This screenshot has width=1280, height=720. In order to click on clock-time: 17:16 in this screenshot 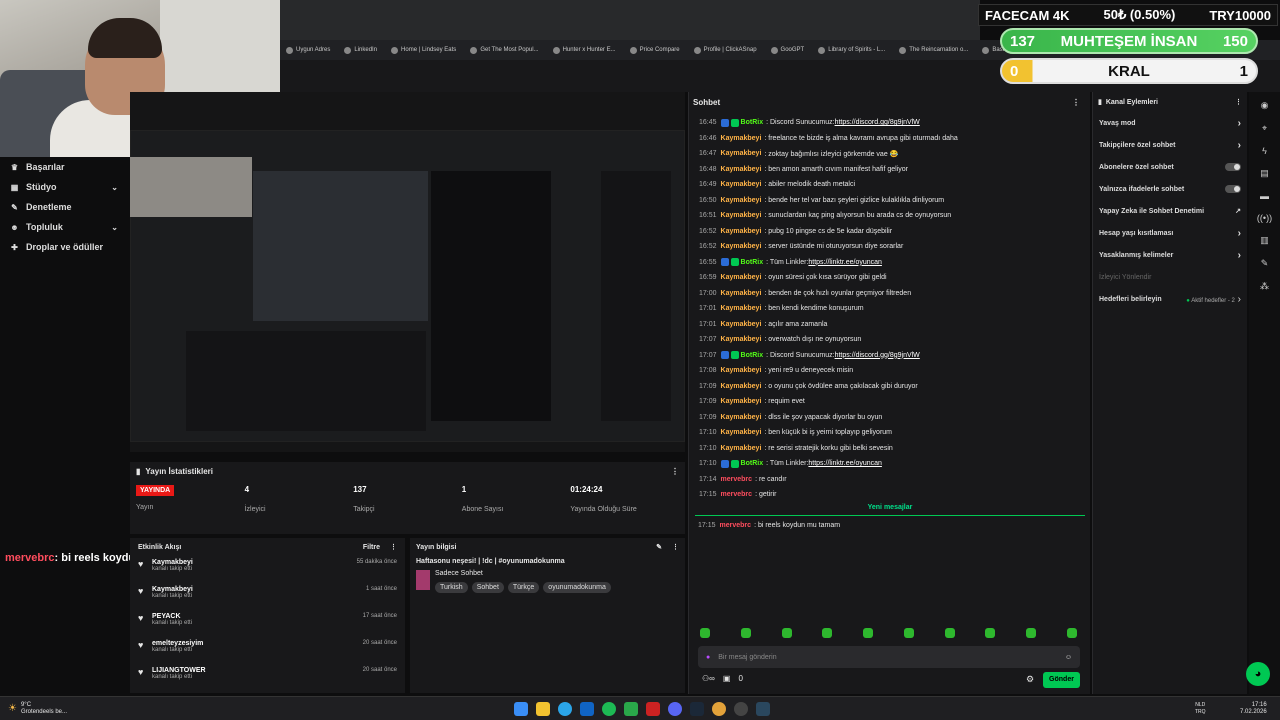, I will do `click(1253, 705)`.